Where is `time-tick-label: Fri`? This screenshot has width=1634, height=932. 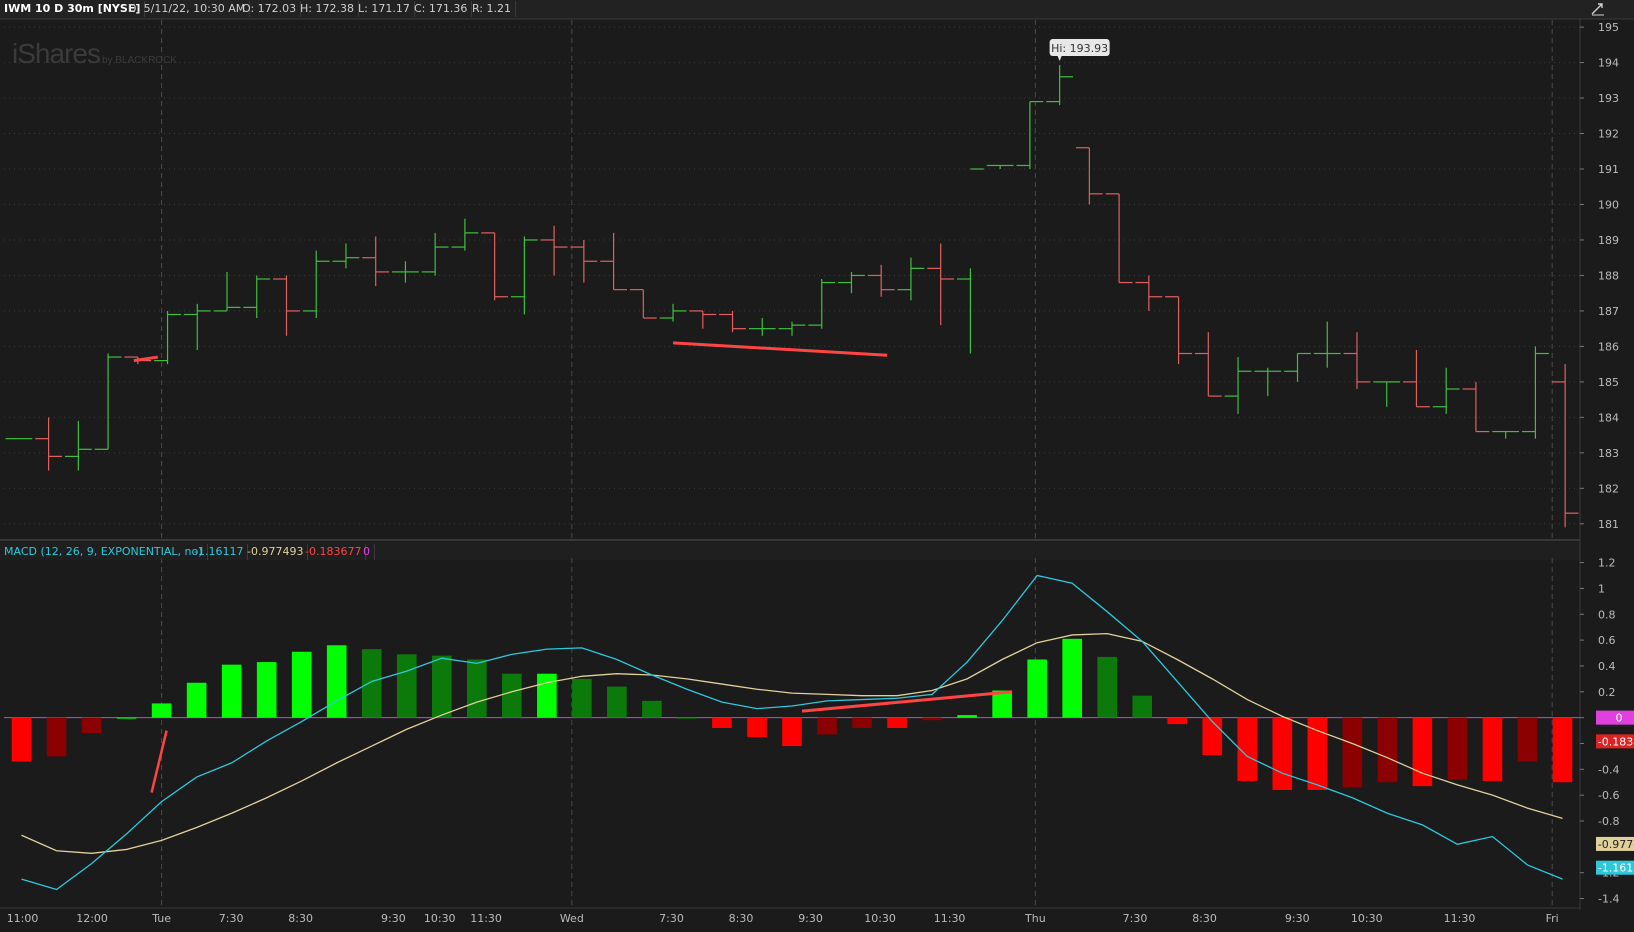
time-tick-label: Fri is located at coordinates (1552, 918).